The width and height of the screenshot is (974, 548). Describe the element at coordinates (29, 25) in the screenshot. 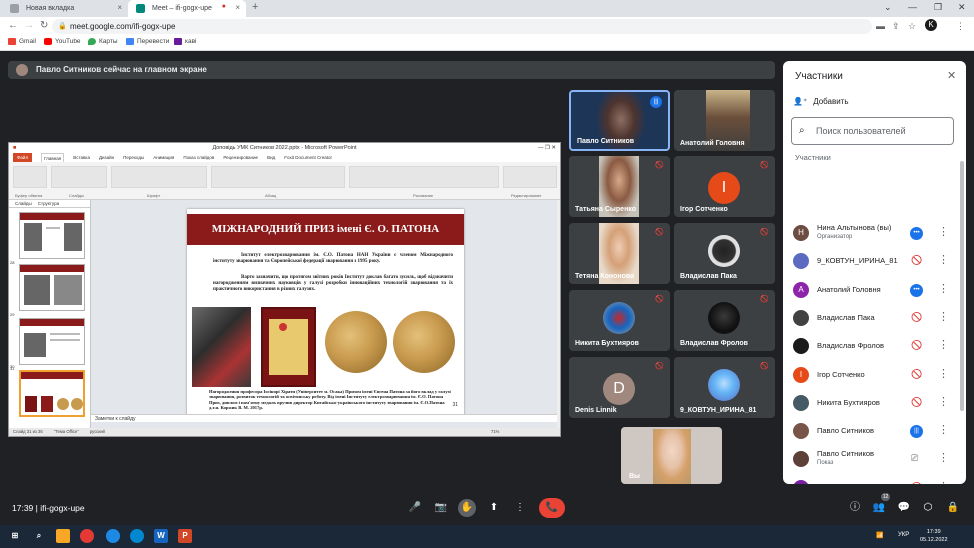

I see `forward-icon: →` at that location.